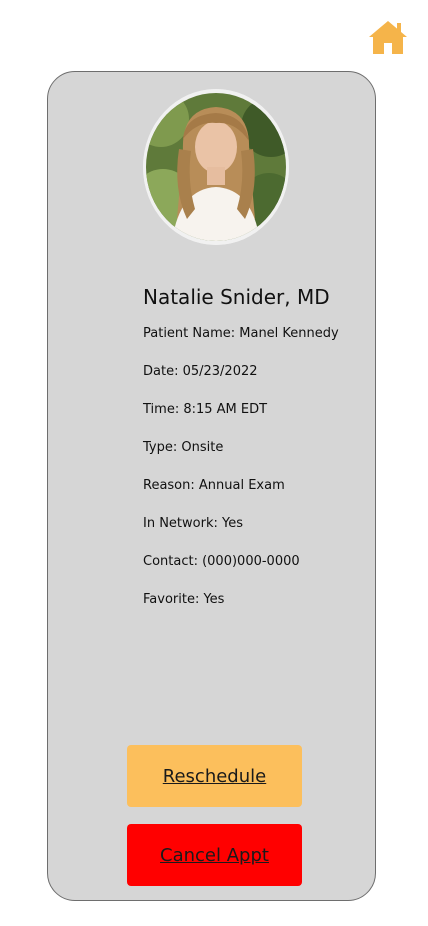  I want to click on appointment-date: Date: 05/23/2022, so click(200, 371).